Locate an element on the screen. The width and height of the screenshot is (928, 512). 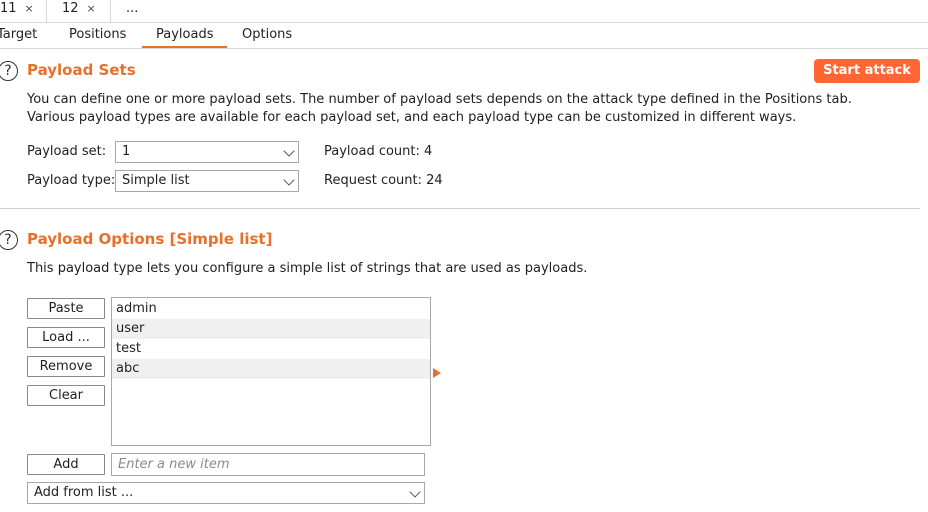
sub-tabs-border is located at coordinates (464, 48).